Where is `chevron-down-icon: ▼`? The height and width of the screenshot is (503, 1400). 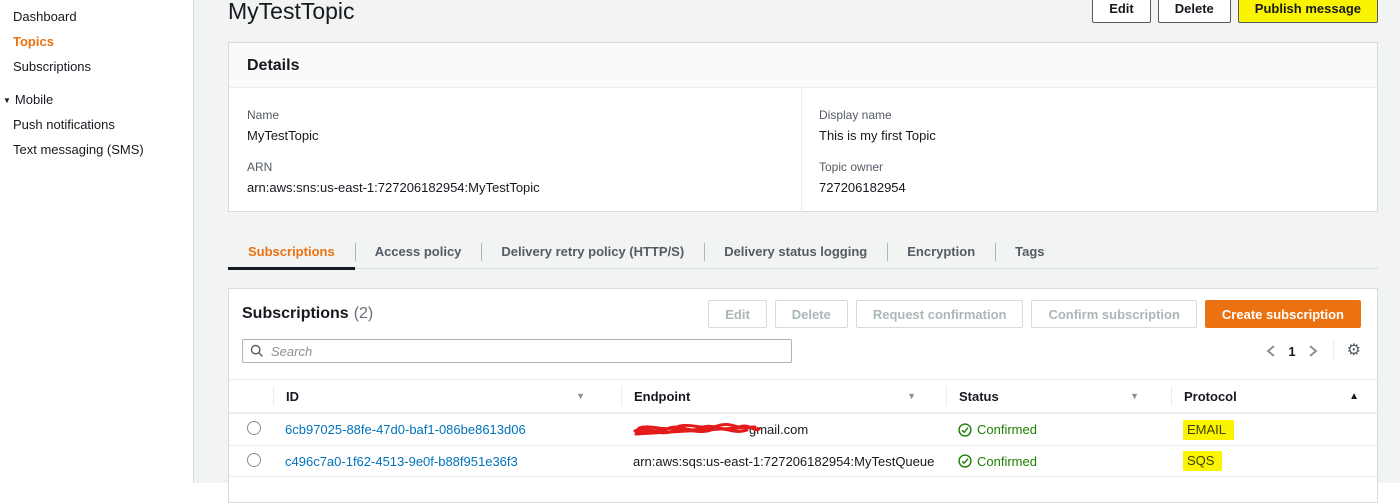 chevron-down-icon: ▼ is located at coordinates (7, 100).